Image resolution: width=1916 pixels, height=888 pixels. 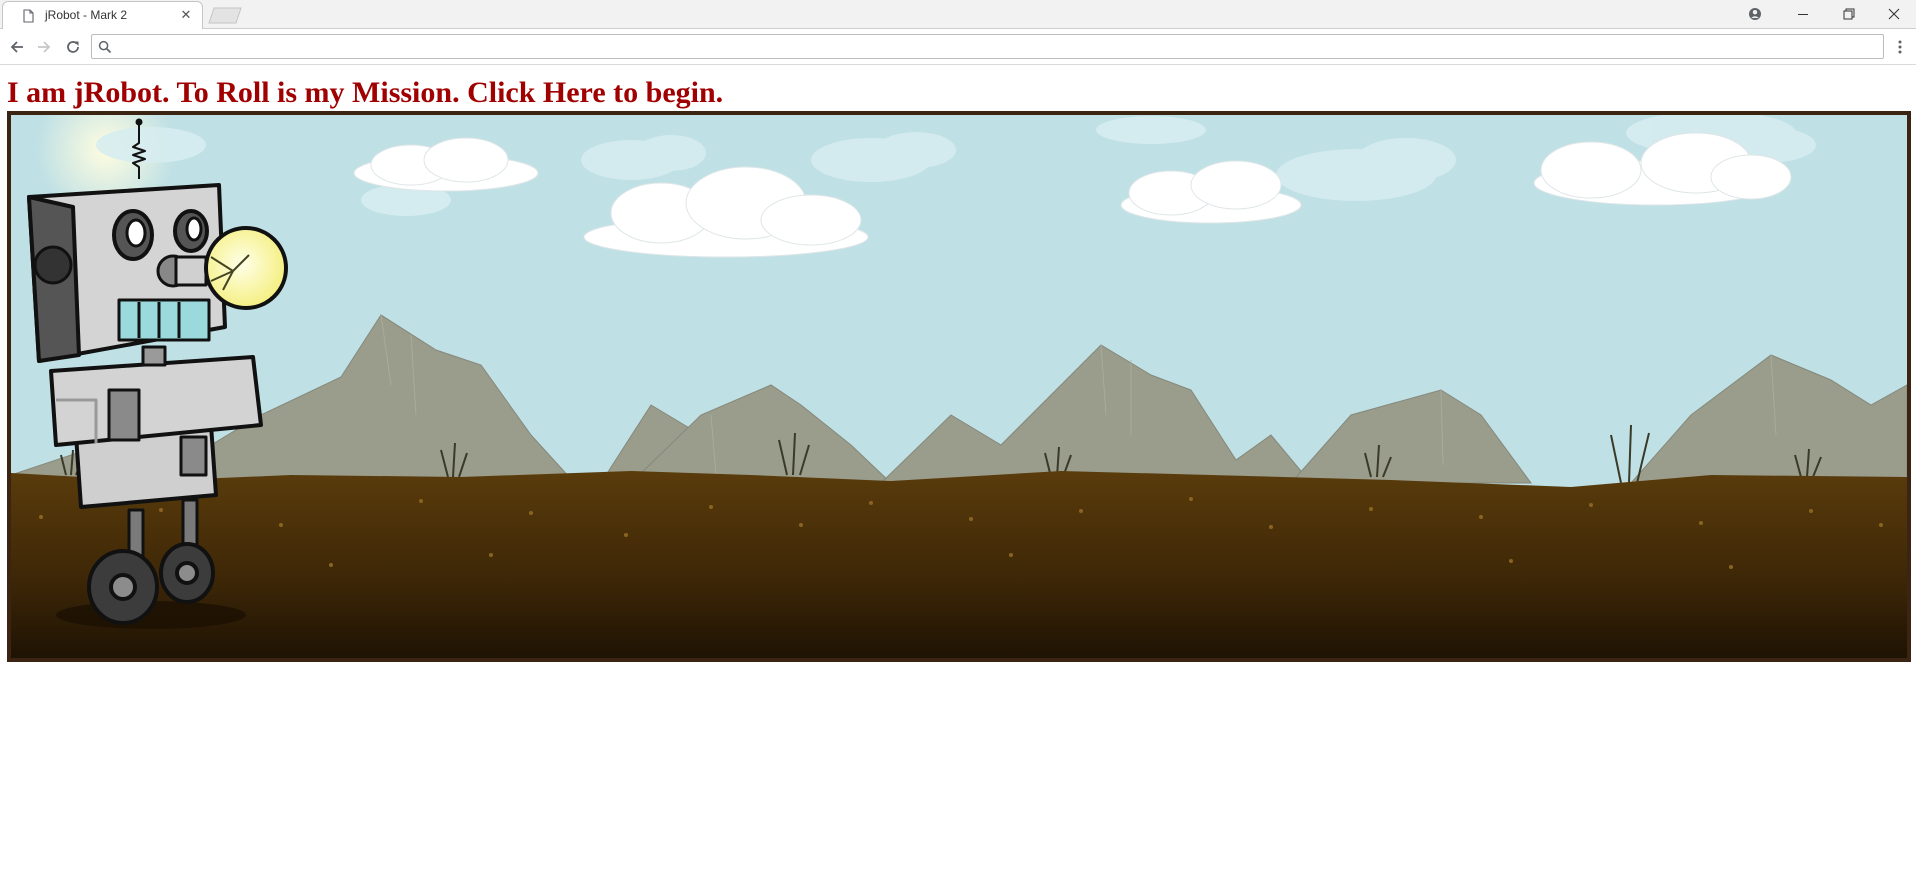 I want to click on page-icon, so click(x=28, y=16).